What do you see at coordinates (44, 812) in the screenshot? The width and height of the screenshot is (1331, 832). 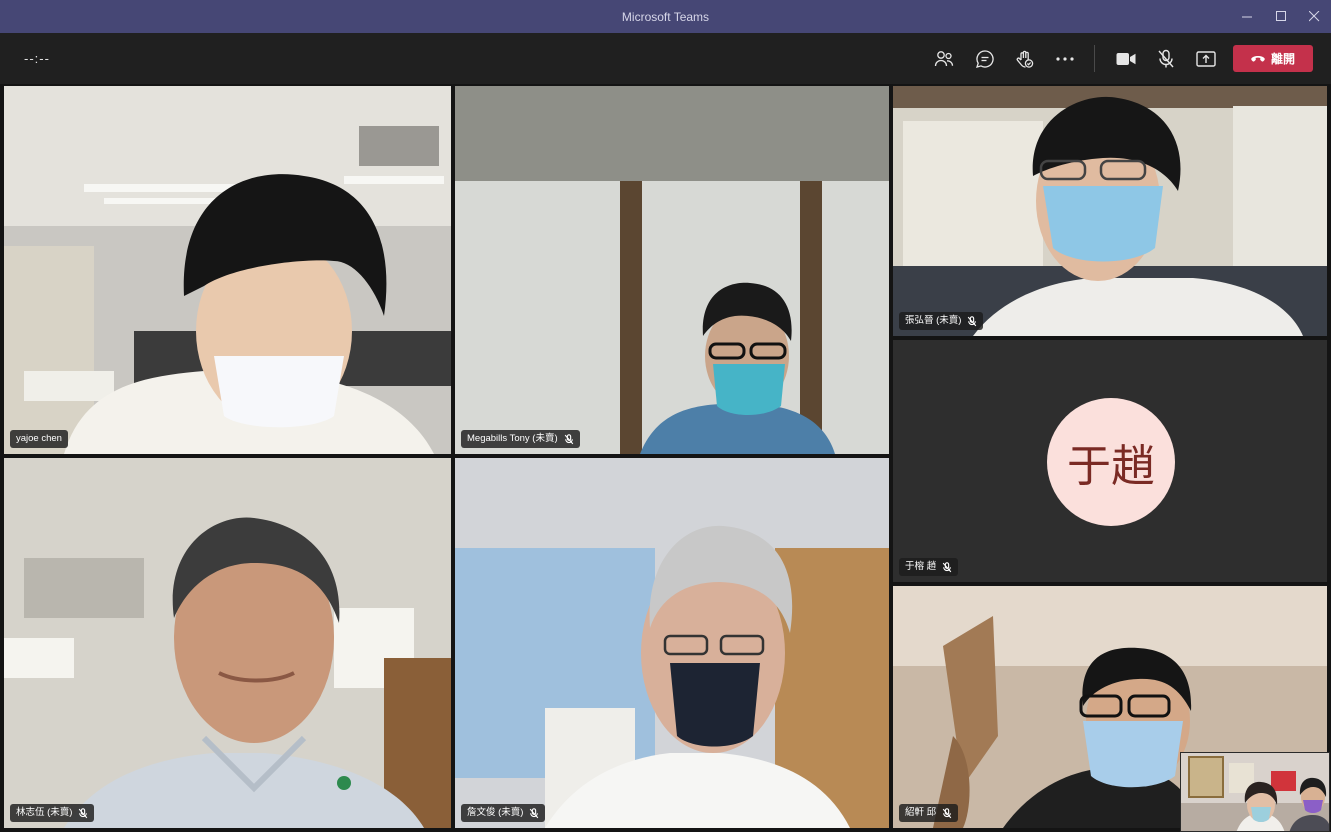 I see `participant-name: 林志伍 (未賣)` at bounding box center [44, 812].